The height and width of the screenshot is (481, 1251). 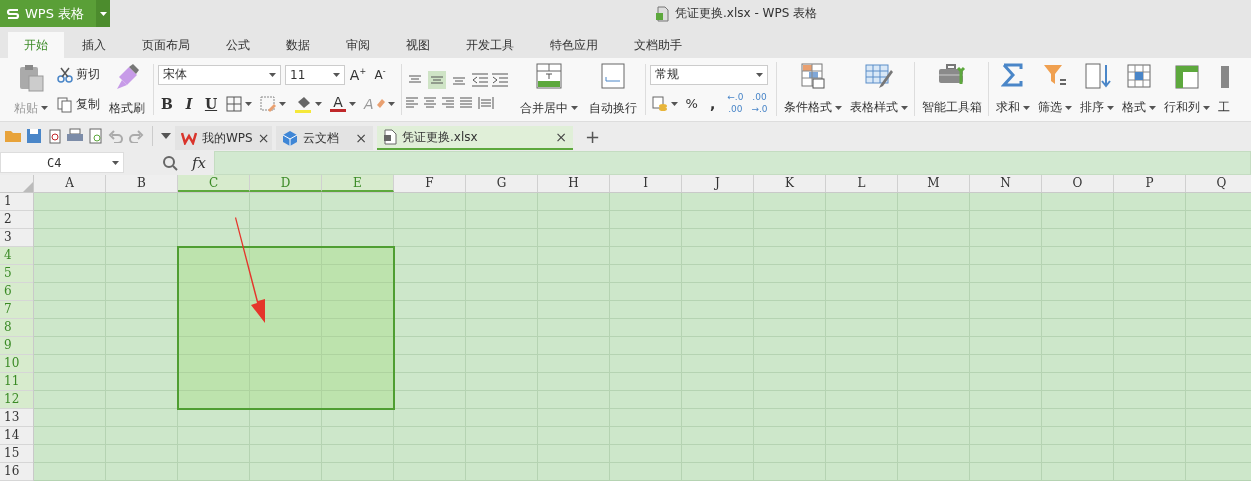 What do you see at coordinates (712, 103) in the screenshot?
I see `comma-button: ,` at bounding box center [712, 103].